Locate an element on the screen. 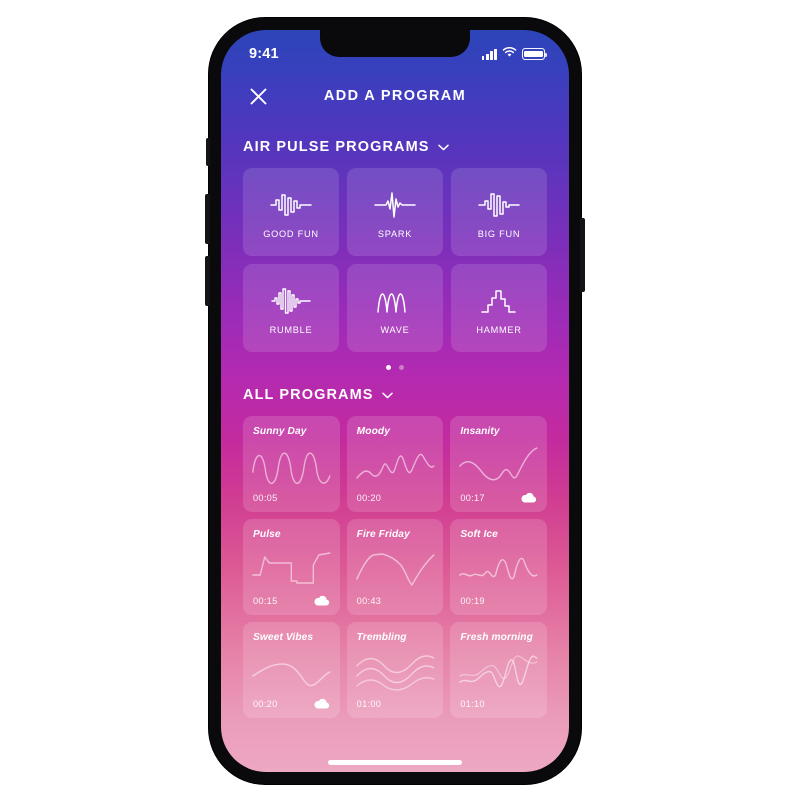 The width and height of the screenshot is (800, 800). cellular-bars-icon is located at coordinates (489, 54).